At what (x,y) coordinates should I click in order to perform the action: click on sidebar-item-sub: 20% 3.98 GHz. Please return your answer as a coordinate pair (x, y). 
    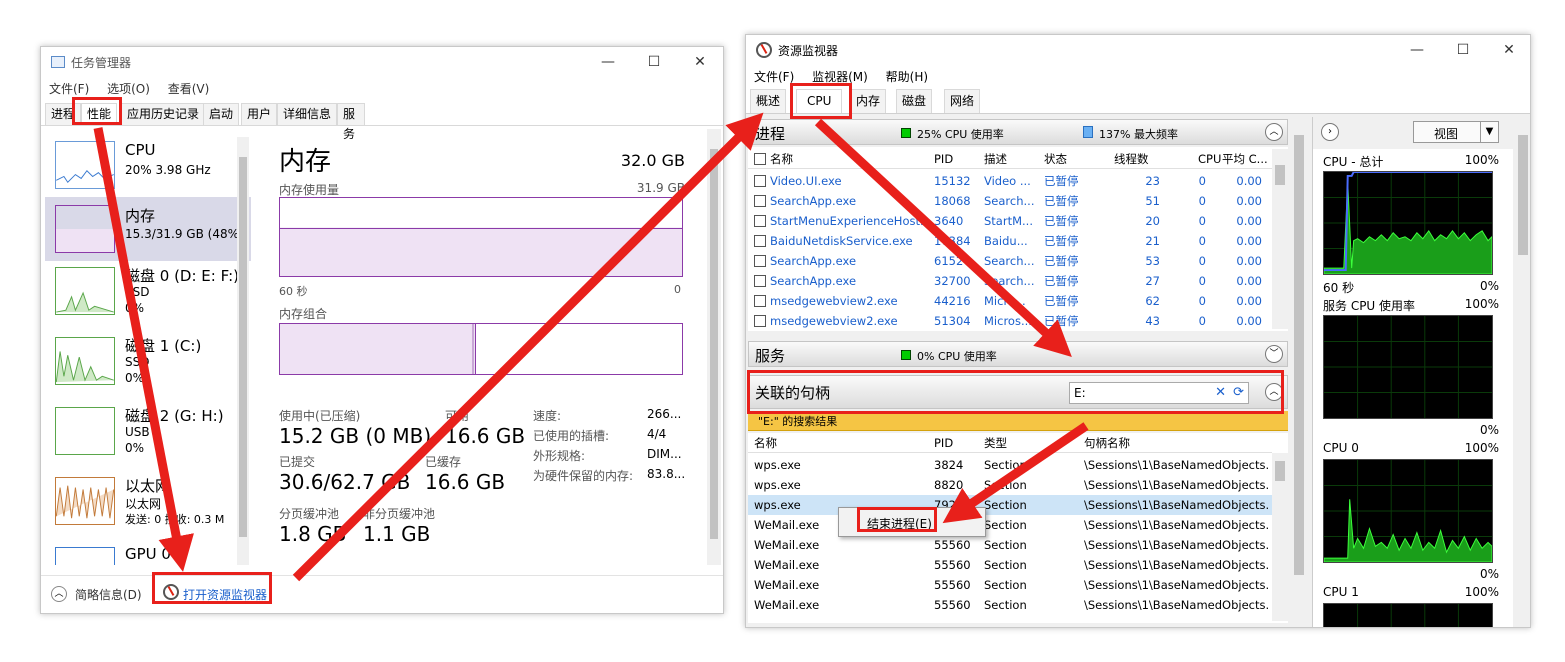
    Looking at the image, I should click on (168, 170).